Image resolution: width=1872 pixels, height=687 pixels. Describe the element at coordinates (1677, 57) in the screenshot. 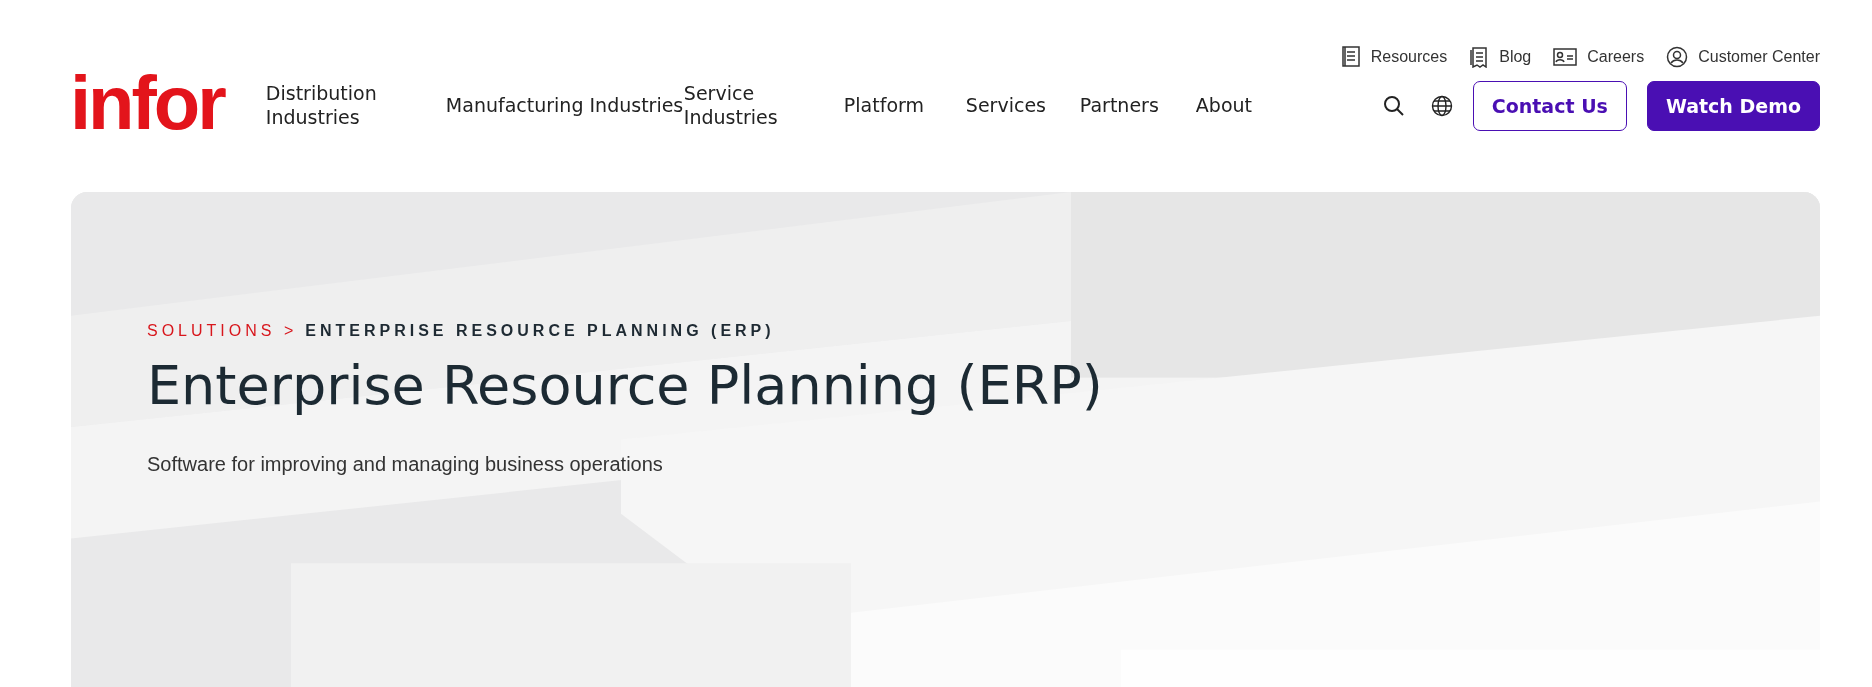

I see `user-icon` at that location.